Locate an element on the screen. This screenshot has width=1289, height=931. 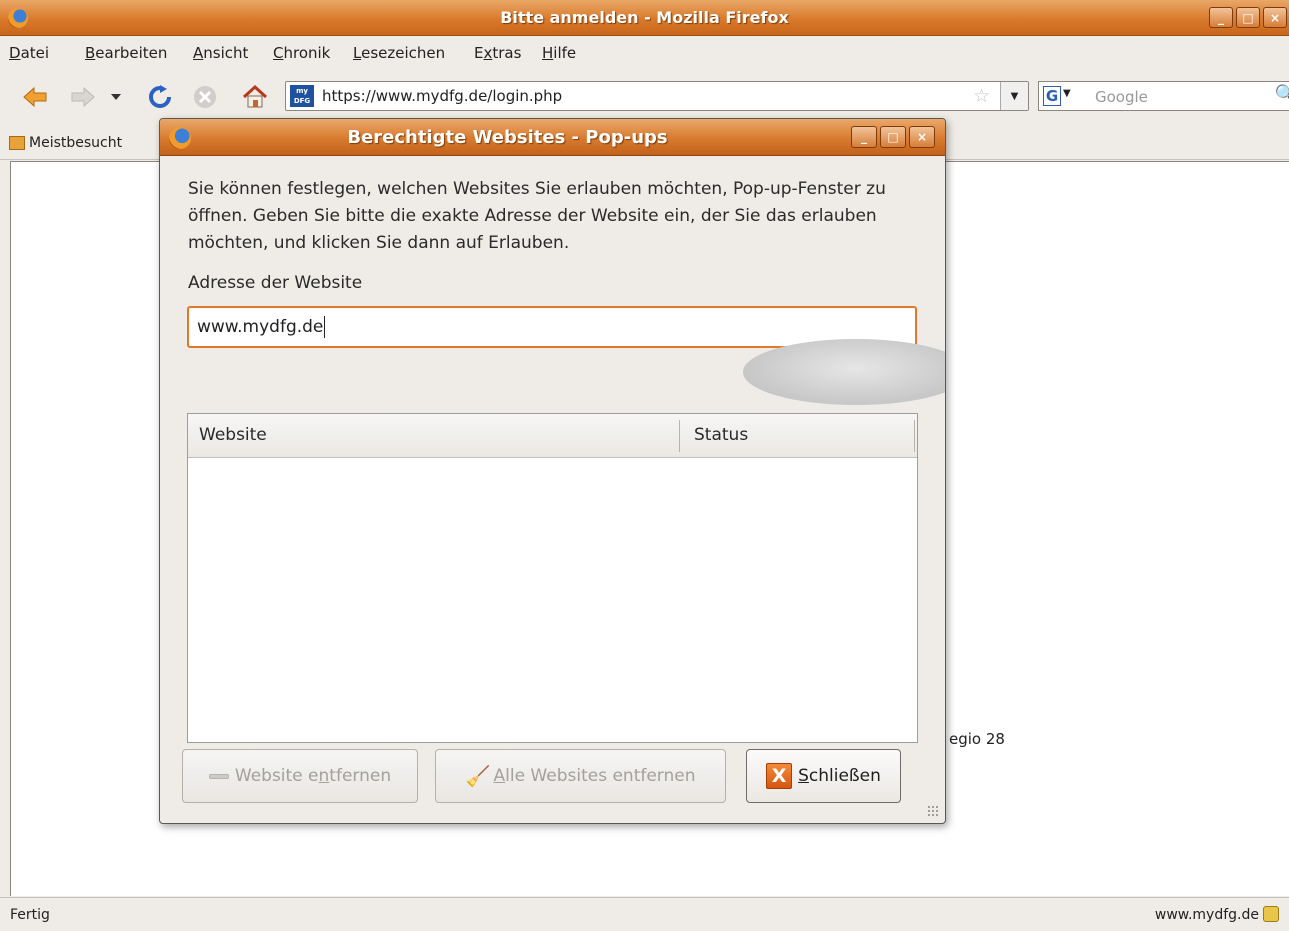
search-magnifier-icon: 🔍 is located at coordinates (1282, 94).